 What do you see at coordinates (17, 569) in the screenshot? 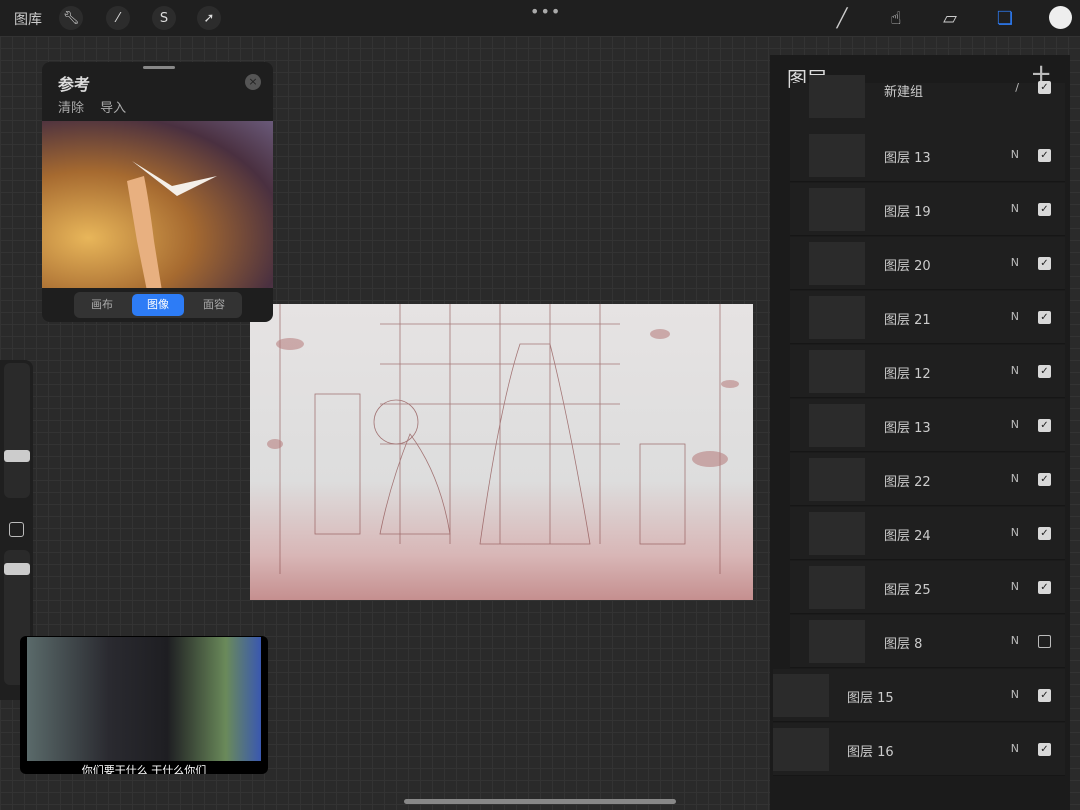
I see `opacity-handle` at bounding box center [17, 569].